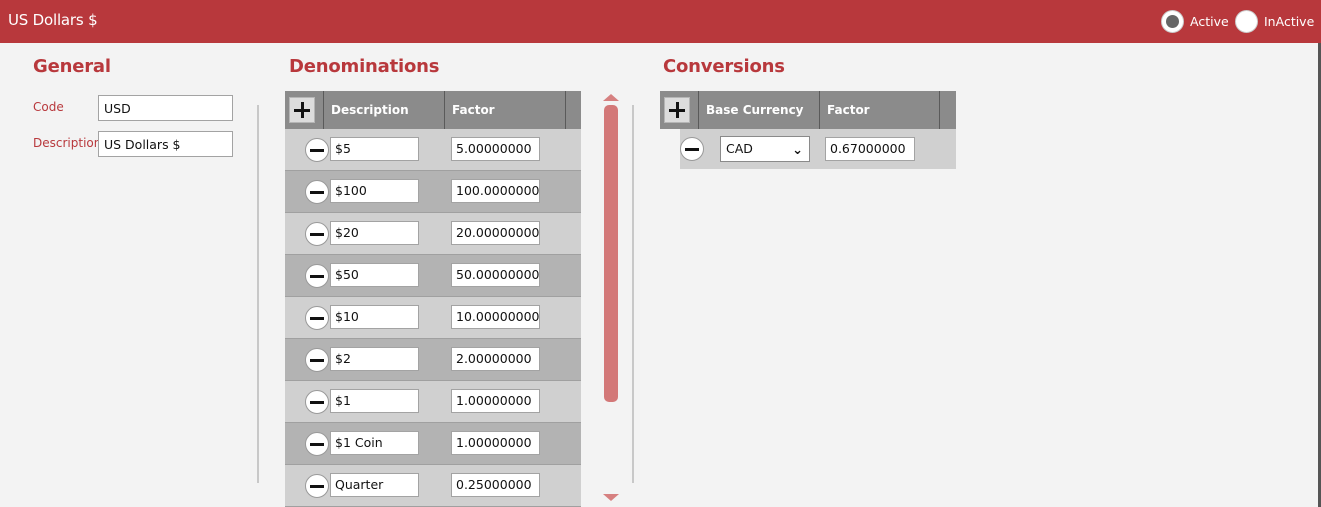 Image resolution: width=1321 pixels, height=507 pixels. Describe the element at coordinates (374, 233) in the screenshot. I see `denomination-description-input: $20` at that location.